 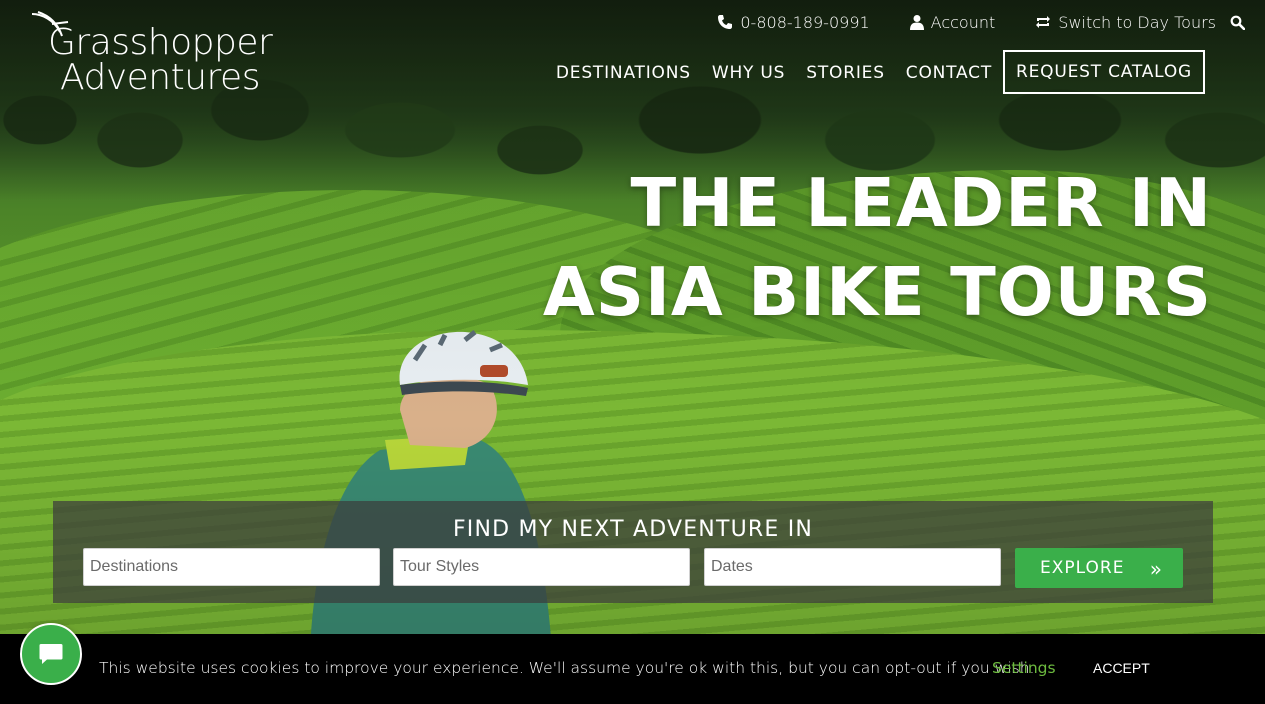 I want to click on phone-number: 0-808-189-0991, so click(x=805, y=22).